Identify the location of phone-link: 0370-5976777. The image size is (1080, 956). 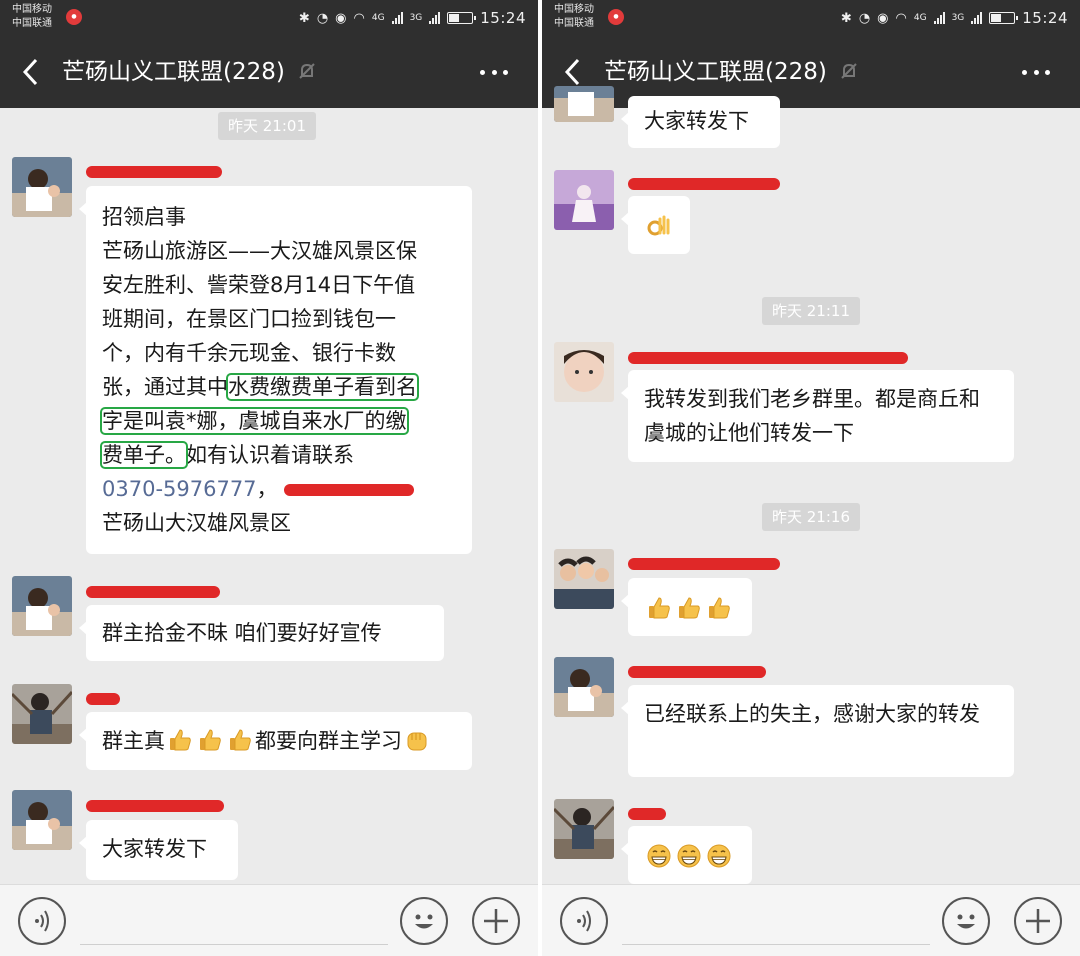
(179, 489).